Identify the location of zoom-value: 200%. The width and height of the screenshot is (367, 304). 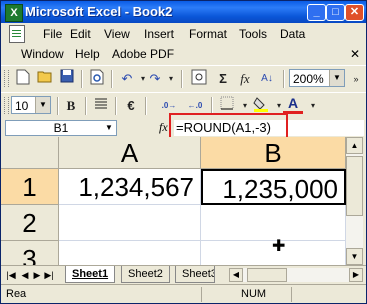
(308, 79).